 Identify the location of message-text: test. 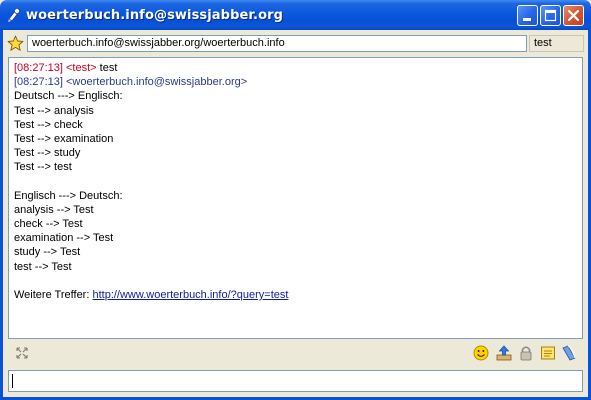
(108, 68).